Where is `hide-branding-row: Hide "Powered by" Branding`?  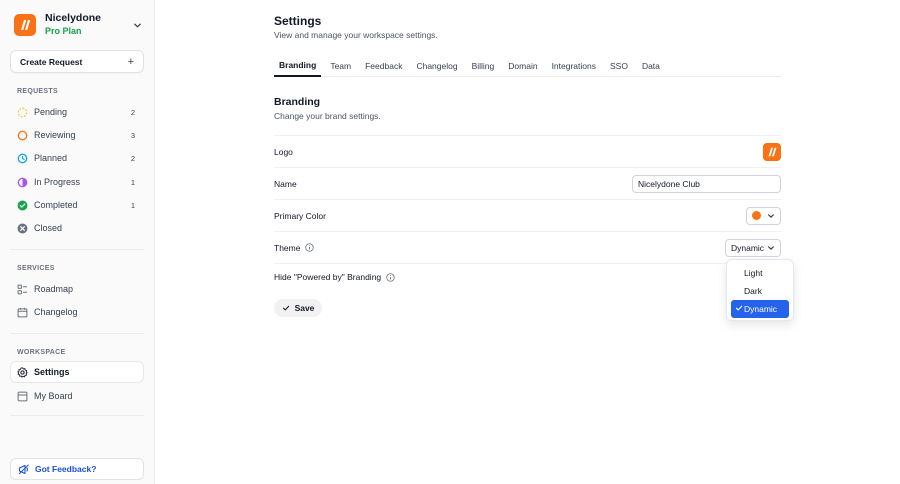
hide-branding-row: Hide "Powered by" Branding is located at coordinates (527, 276).